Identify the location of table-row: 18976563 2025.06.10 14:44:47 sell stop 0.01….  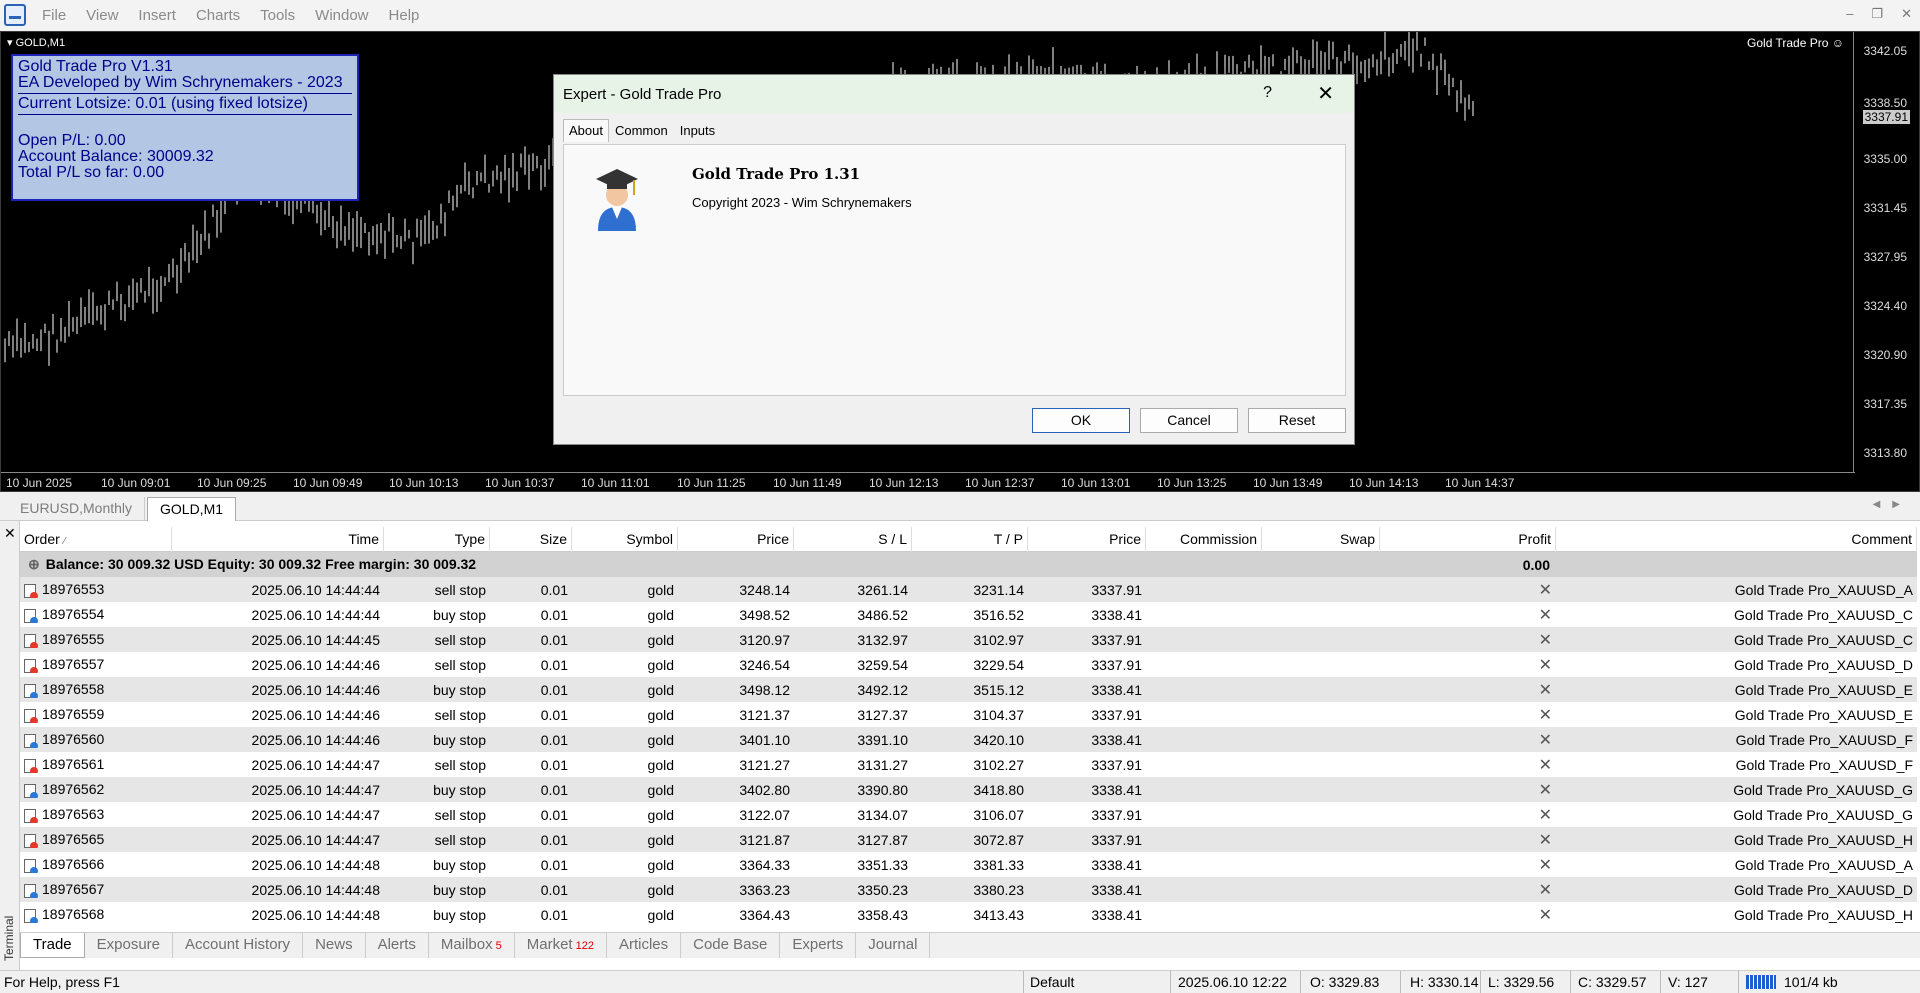
(968, 814).